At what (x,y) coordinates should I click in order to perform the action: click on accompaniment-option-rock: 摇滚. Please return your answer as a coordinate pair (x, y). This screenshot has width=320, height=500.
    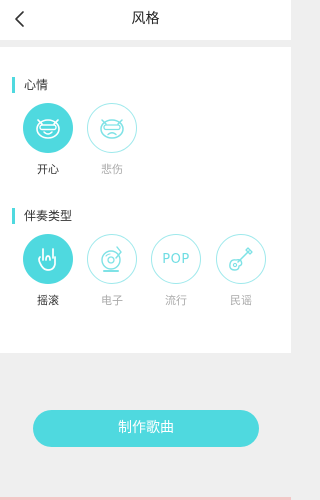
    Looking at the image, I should click on (48, 271).